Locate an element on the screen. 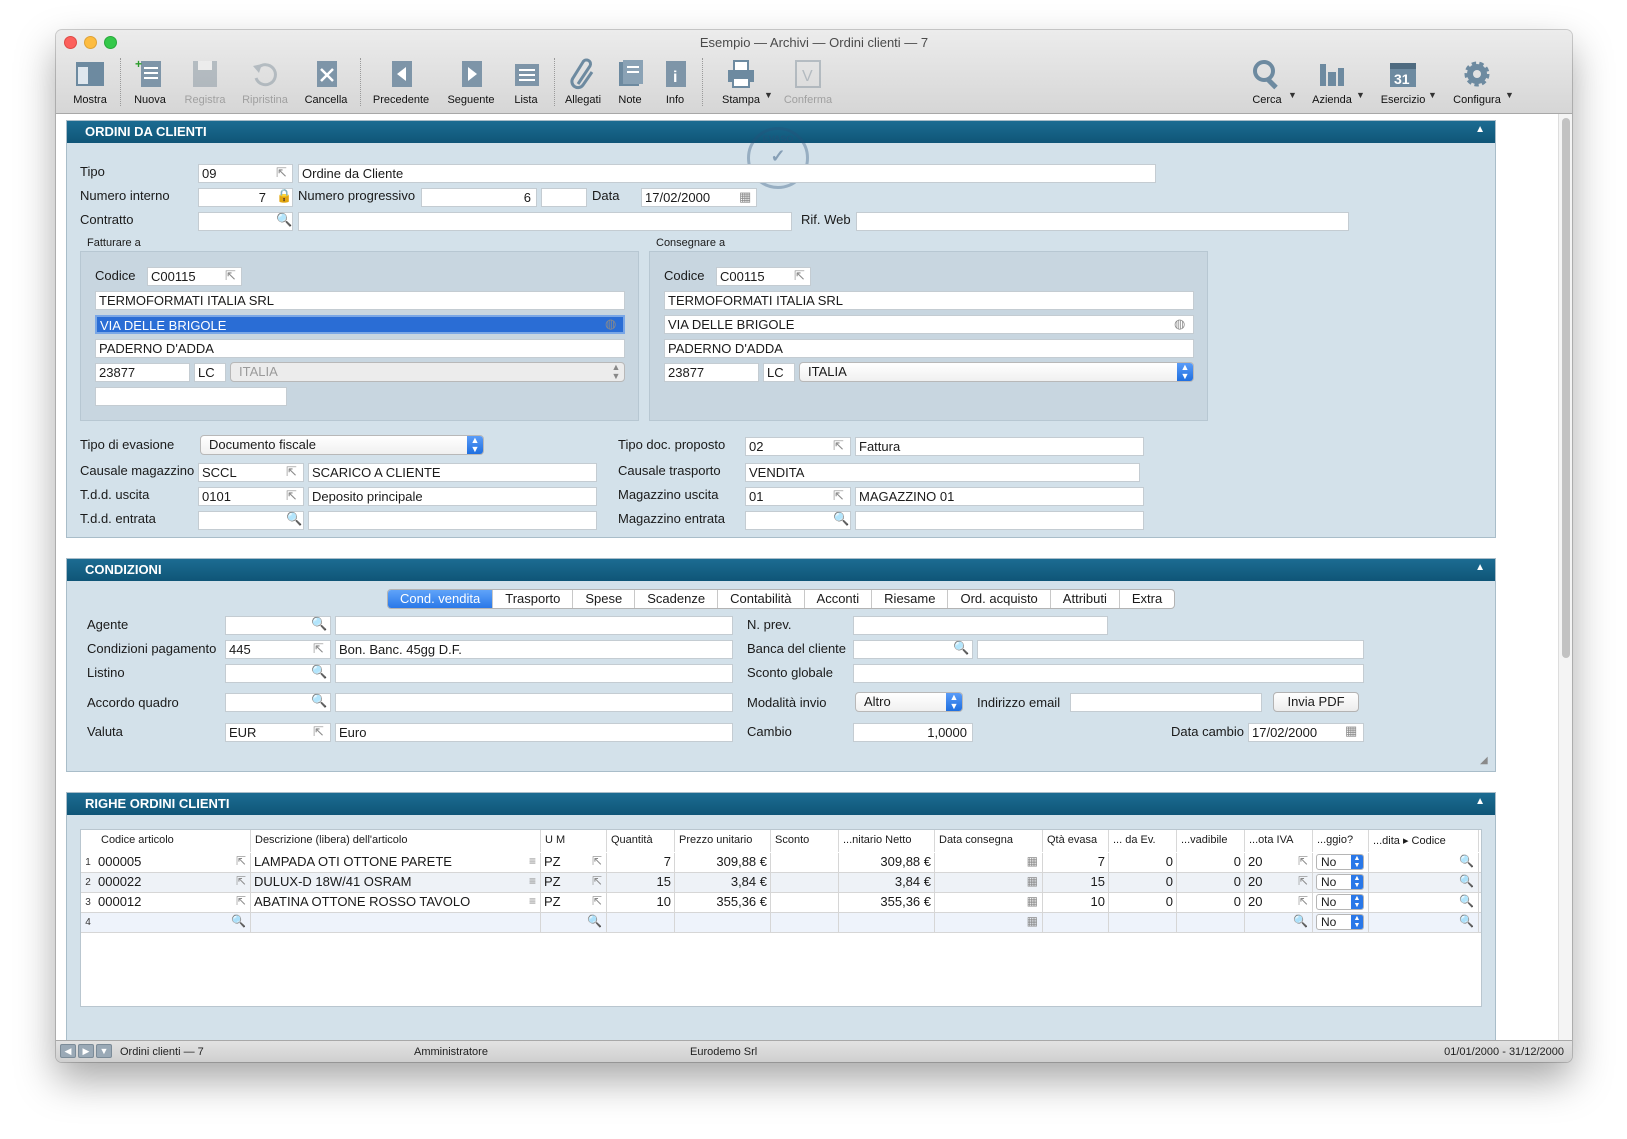  toolbar-configura-button: Configura is located at coordinates (1477, 83).